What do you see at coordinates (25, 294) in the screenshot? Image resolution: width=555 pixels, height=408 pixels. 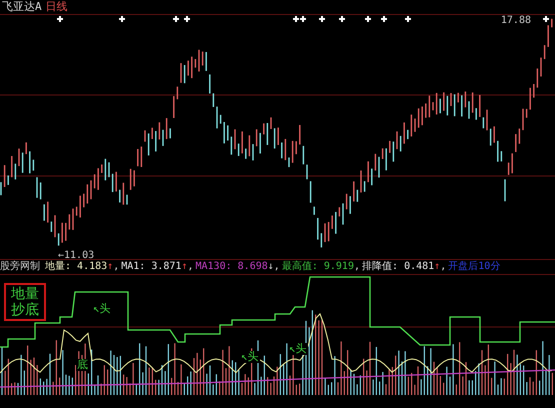 I see `legend-text: 地量` at bounding box center [25, 294].